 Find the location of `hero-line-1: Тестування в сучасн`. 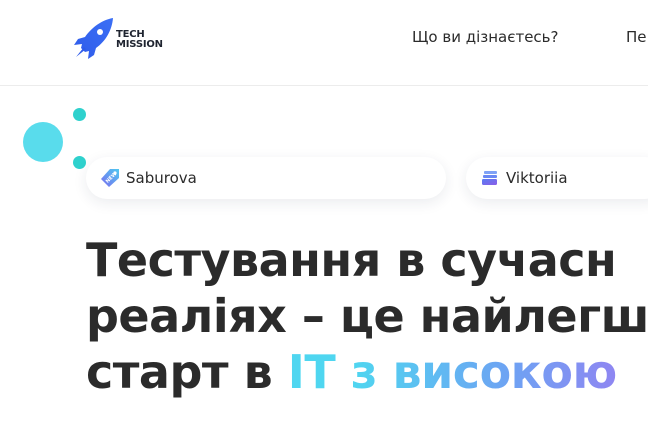

hero-line-1: Тестування в сучасн is located at coordinates (351, 260).